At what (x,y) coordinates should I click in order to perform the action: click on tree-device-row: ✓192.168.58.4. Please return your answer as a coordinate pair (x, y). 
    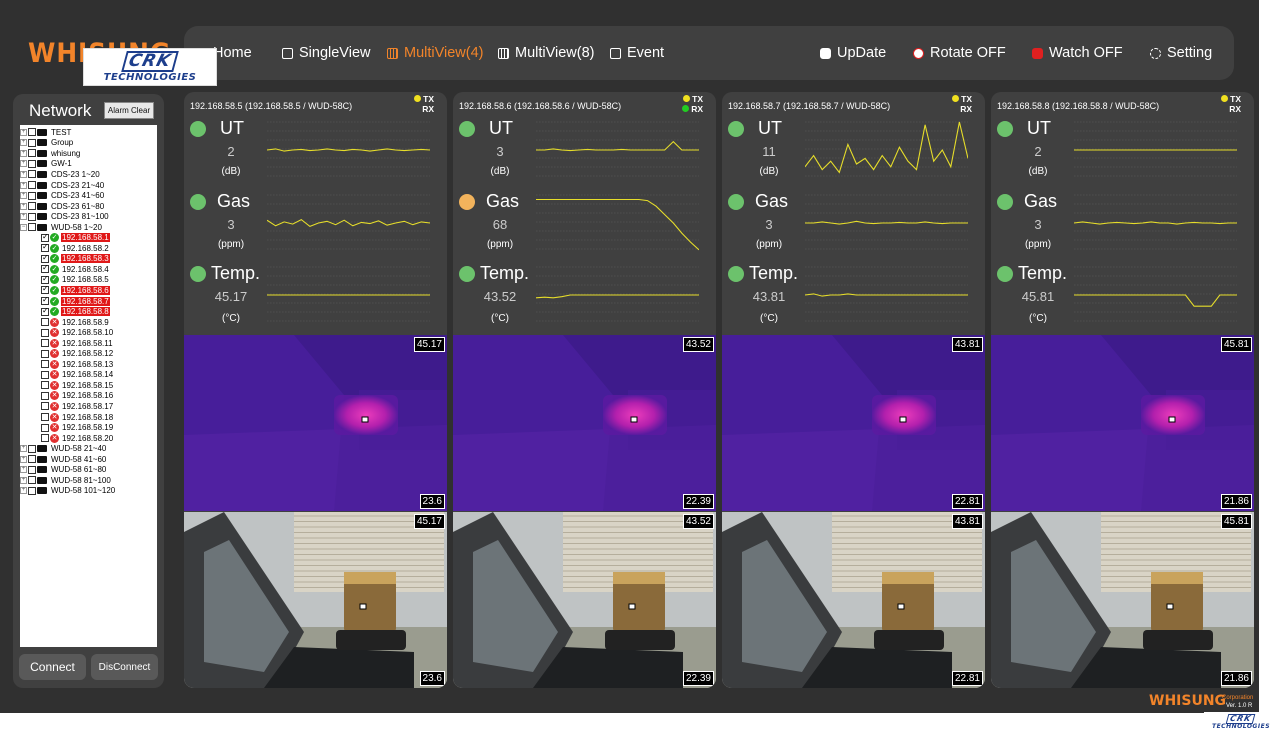
    Looking at the image, I should click on (88, 269).